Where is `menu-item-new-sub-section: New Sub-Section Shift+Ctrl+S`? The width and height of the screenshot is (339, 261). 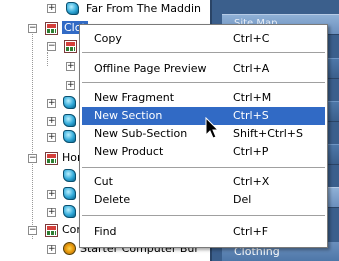 menu-item-new-sub-section: New Sub-Section Shift+Ctrl+S is located at coordinates (203, 134).